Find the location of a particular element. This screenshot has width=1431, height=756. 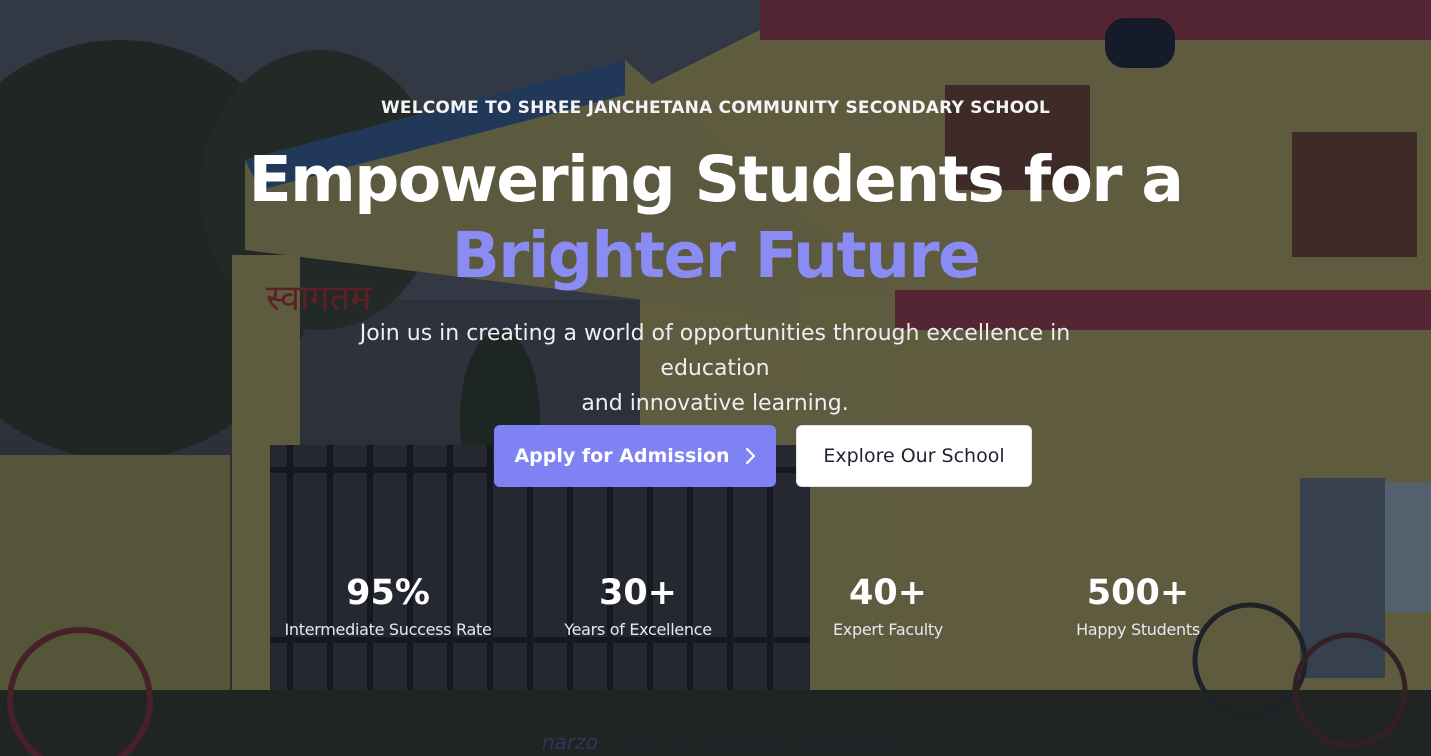

apply-admission-label: Apply for Admission is located at coordinates (622, 456).